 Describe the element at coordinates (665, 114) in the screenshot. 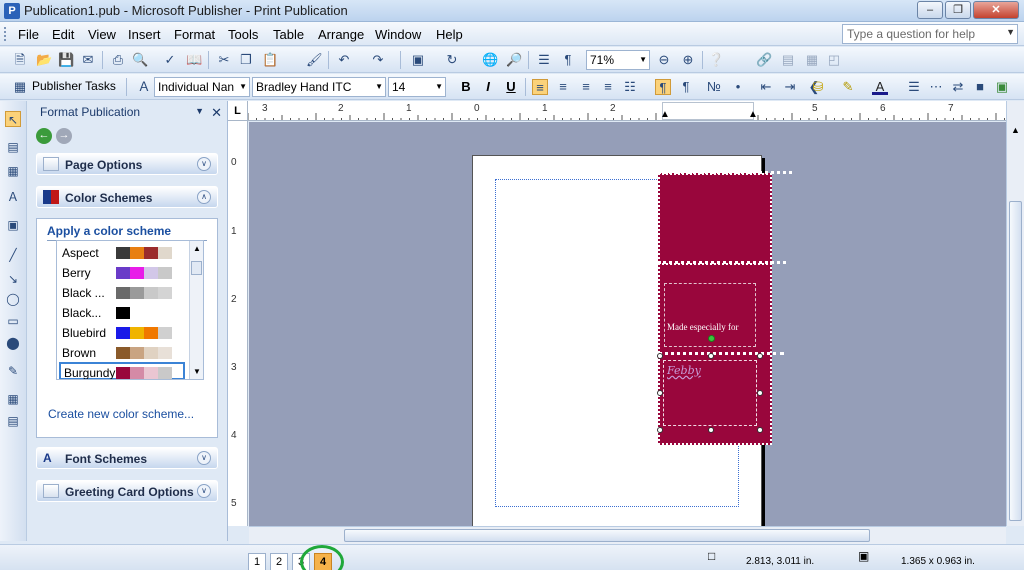

I see `indent-marker-icon: ▲` at that location.